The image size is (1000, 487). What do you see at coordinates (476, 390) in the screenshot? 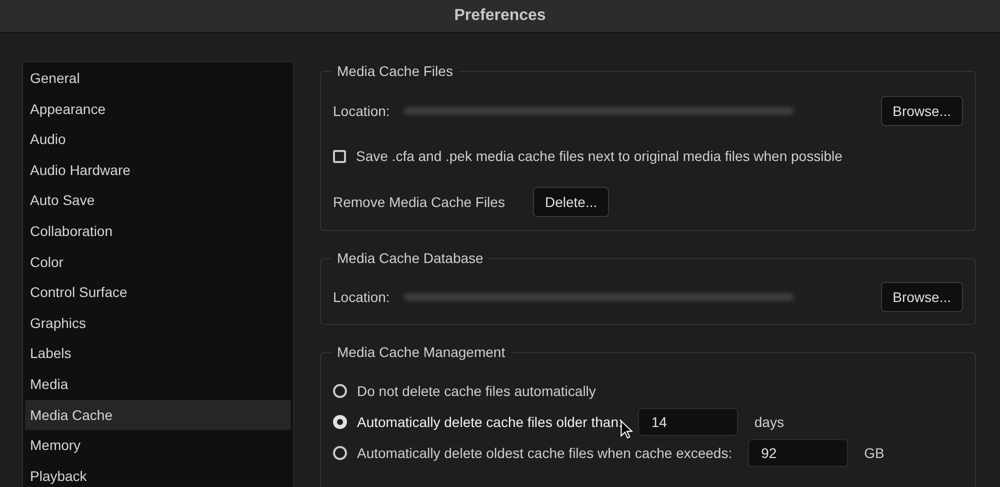
I see `radio-label: Do not delete cache files automatically` at bounding box center [476, 390].